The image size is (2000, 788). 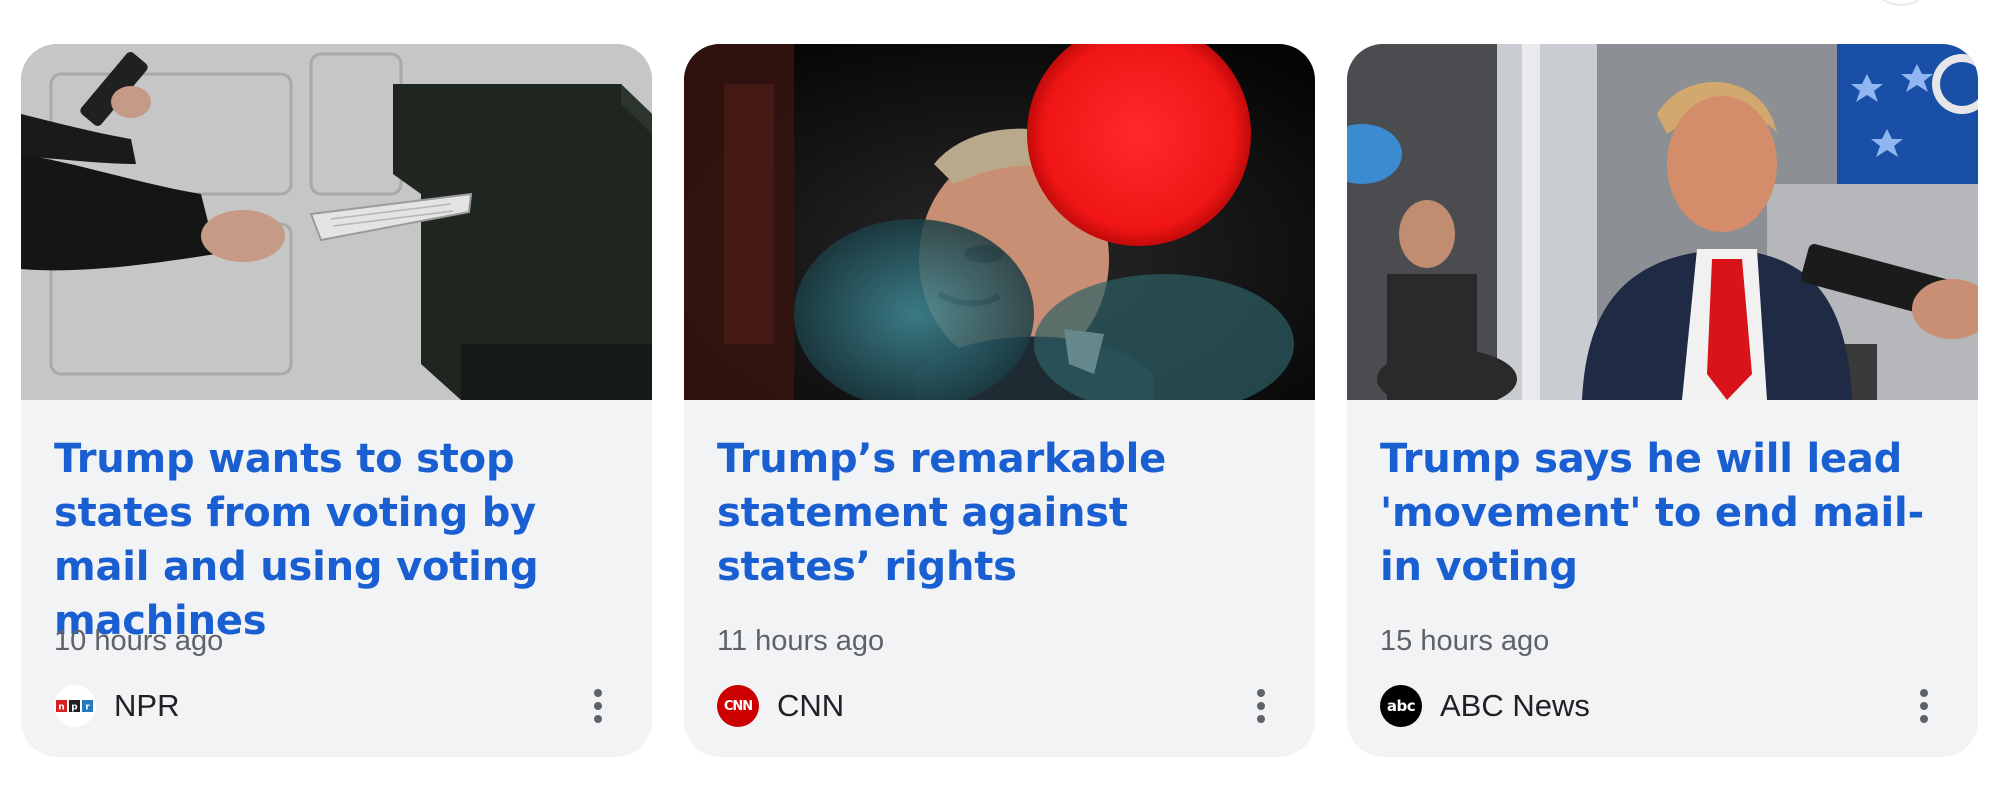 I want to click on story-timestamp: 11 hours ago, so click(x=801, y=641).